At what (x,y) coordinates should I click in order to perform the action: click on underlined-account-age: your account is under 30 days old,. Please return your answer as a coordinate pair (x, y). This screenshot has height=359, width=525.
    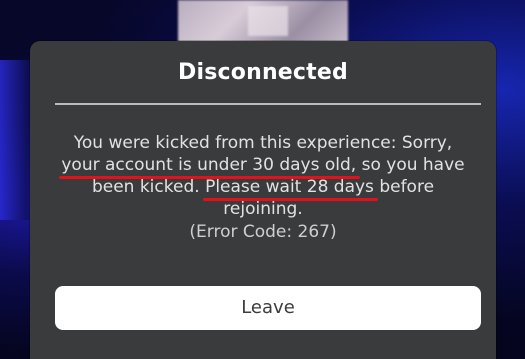
    Looking at the image, I should click on (210, 167).